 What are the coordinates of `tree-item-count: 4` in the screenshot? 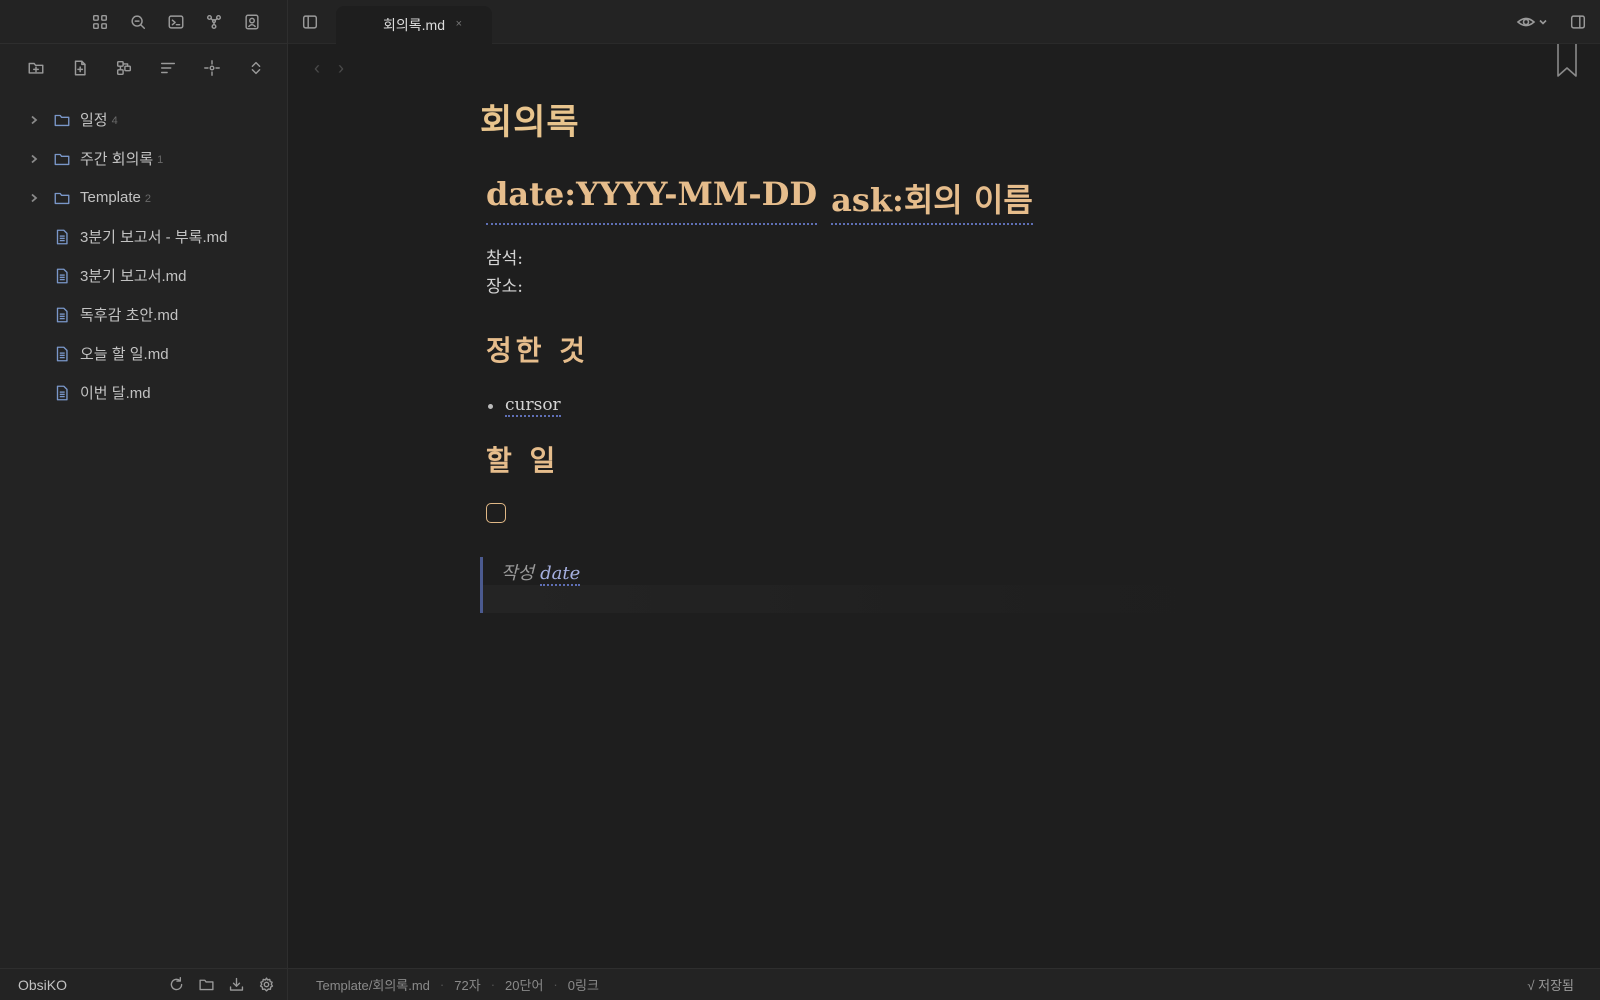 It's located at (114, 120).